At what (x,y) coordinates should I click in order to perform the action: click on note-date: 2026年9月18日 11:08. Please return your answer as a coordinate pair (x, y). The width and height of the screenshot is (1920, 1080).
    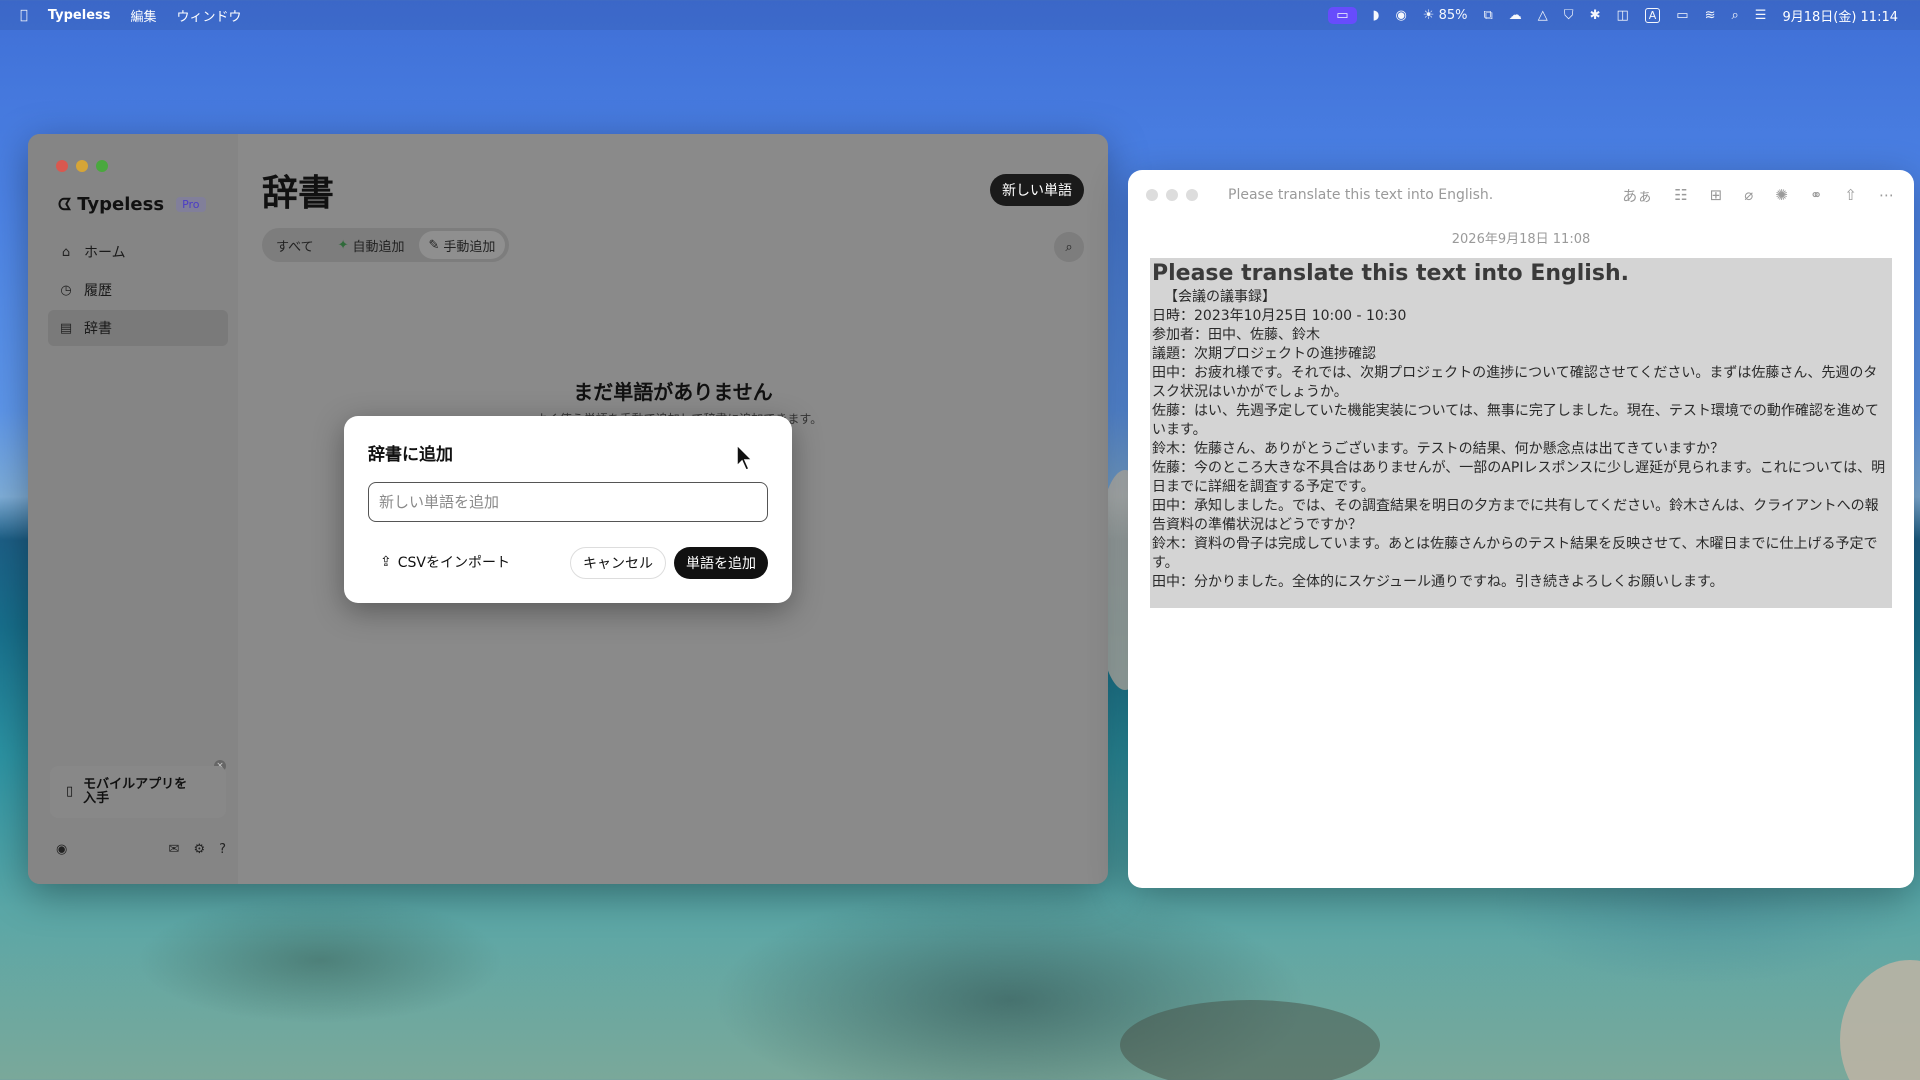
    Looking at the image, I should click on (1521, 239).